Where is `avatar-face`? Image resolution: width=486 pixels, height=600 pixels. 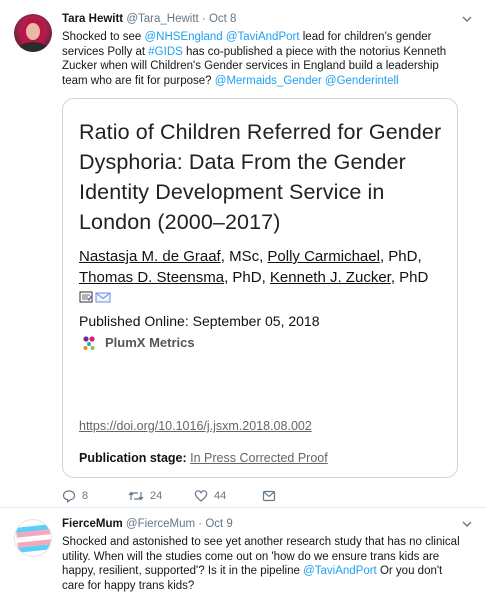 avatar-face is located at coordinates (33, 31).